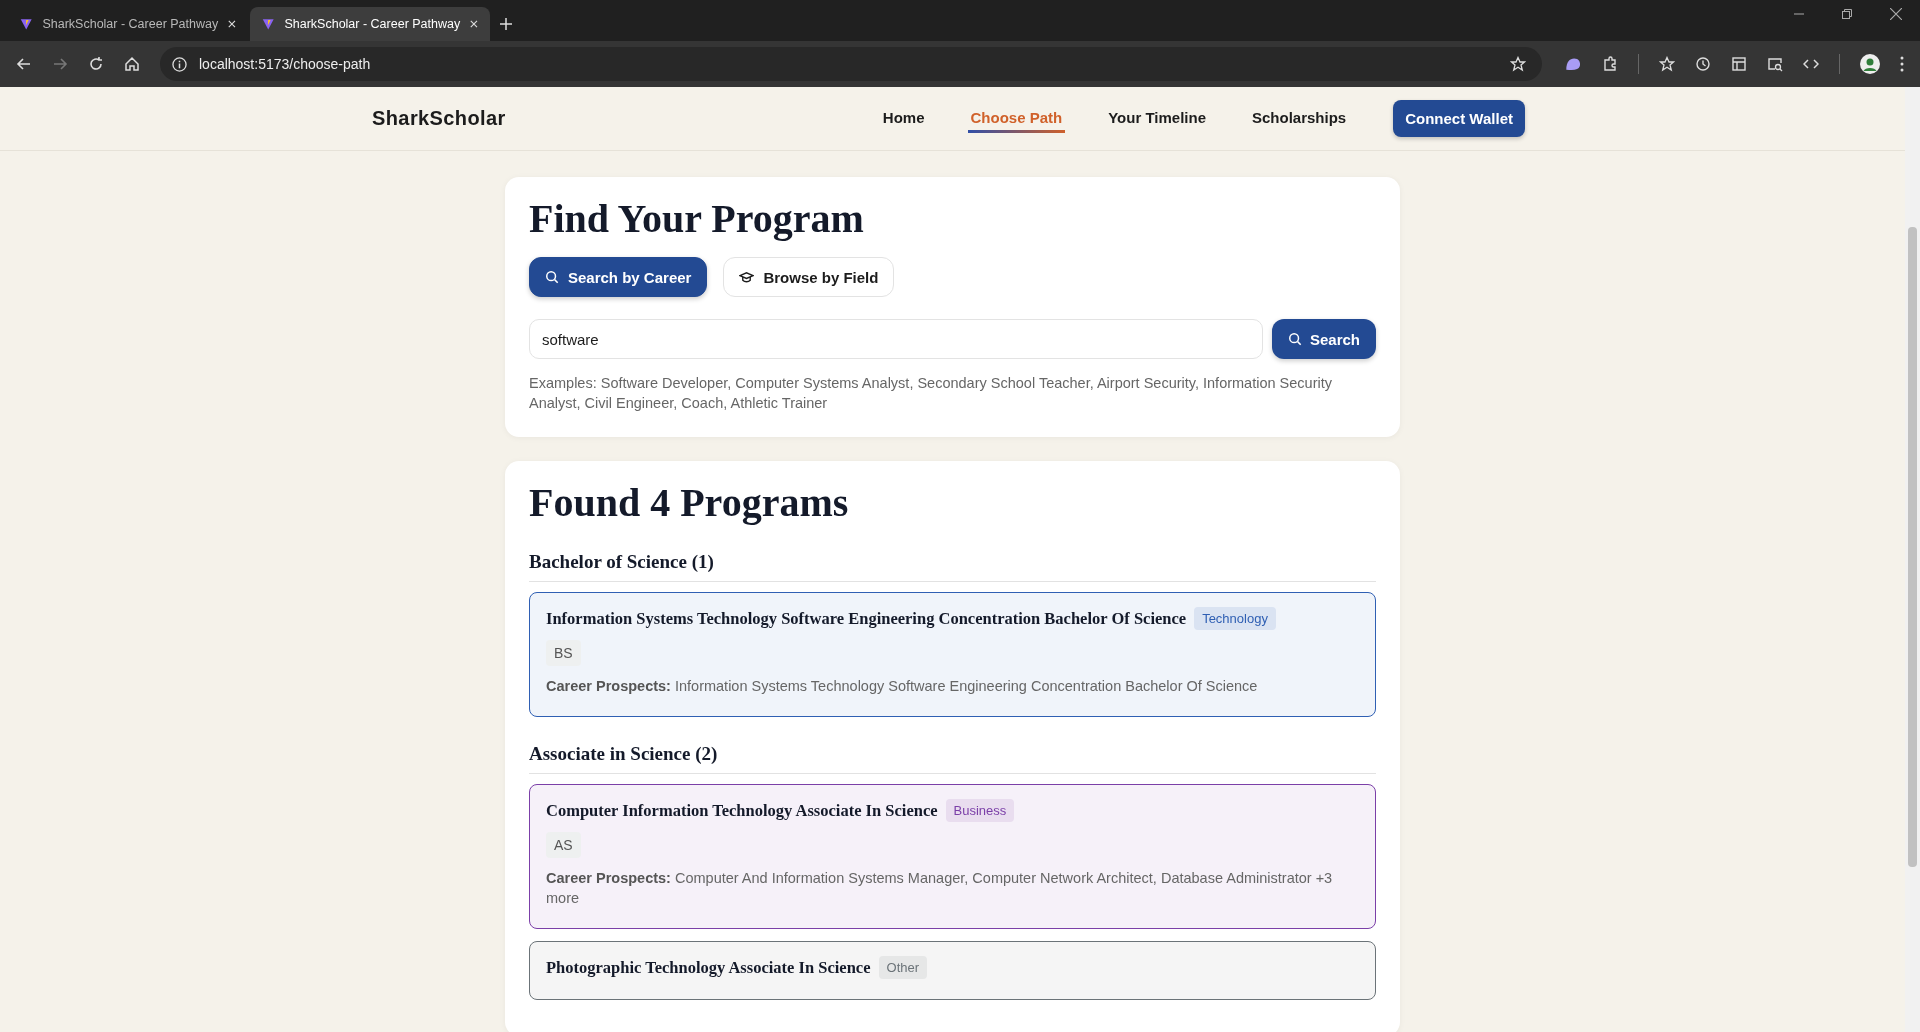  What do you see at coordinates (563, 845) in the screenshot?
I see `degree-label: AS` at bounding box center [563, 845].